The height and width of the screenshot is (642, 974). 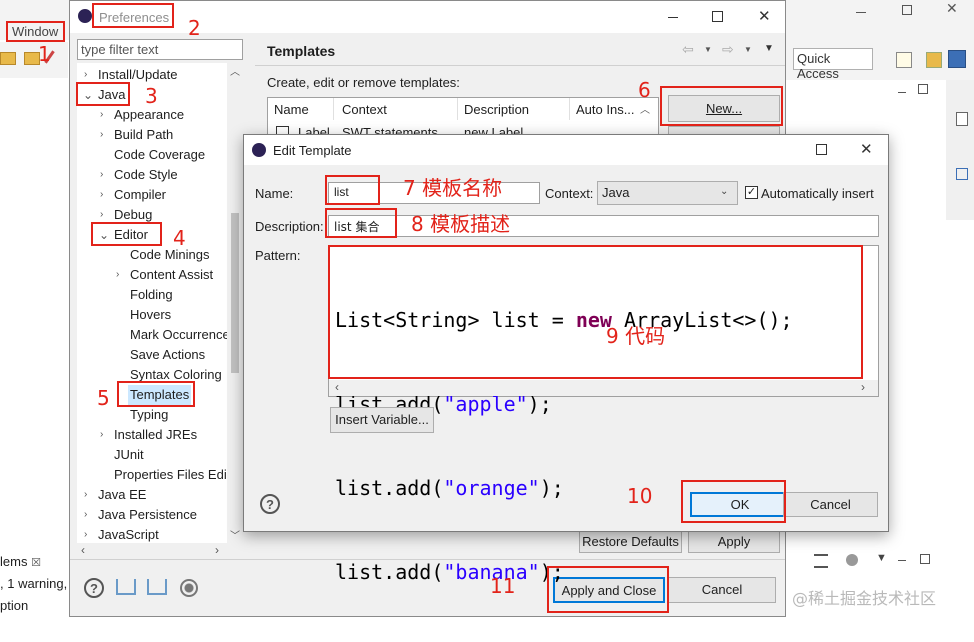 What do you see at coordinates (180, 335) in the screenshot?
I see `tree-item-mark-occurrences: Mark Occurrence` at bounding box center [180, 335].